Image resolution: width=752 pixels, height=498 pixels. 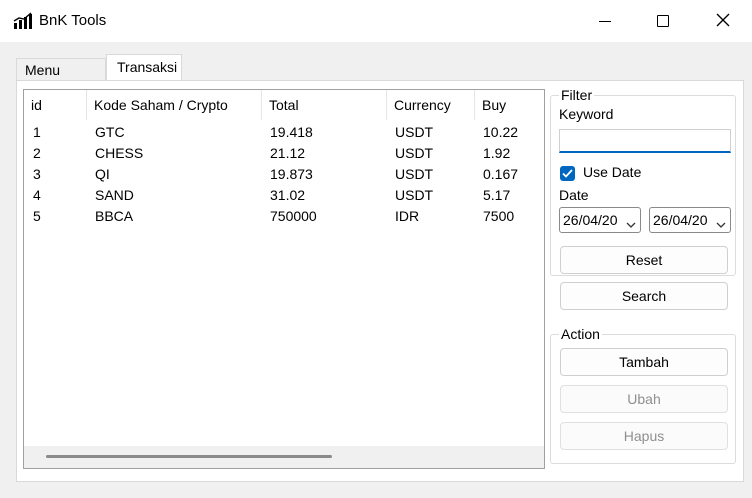 What do you see at coordinates (590, 220) in the screenshot?
I see `date-from-value: 26/04/20` at bounding box center [590, 220].